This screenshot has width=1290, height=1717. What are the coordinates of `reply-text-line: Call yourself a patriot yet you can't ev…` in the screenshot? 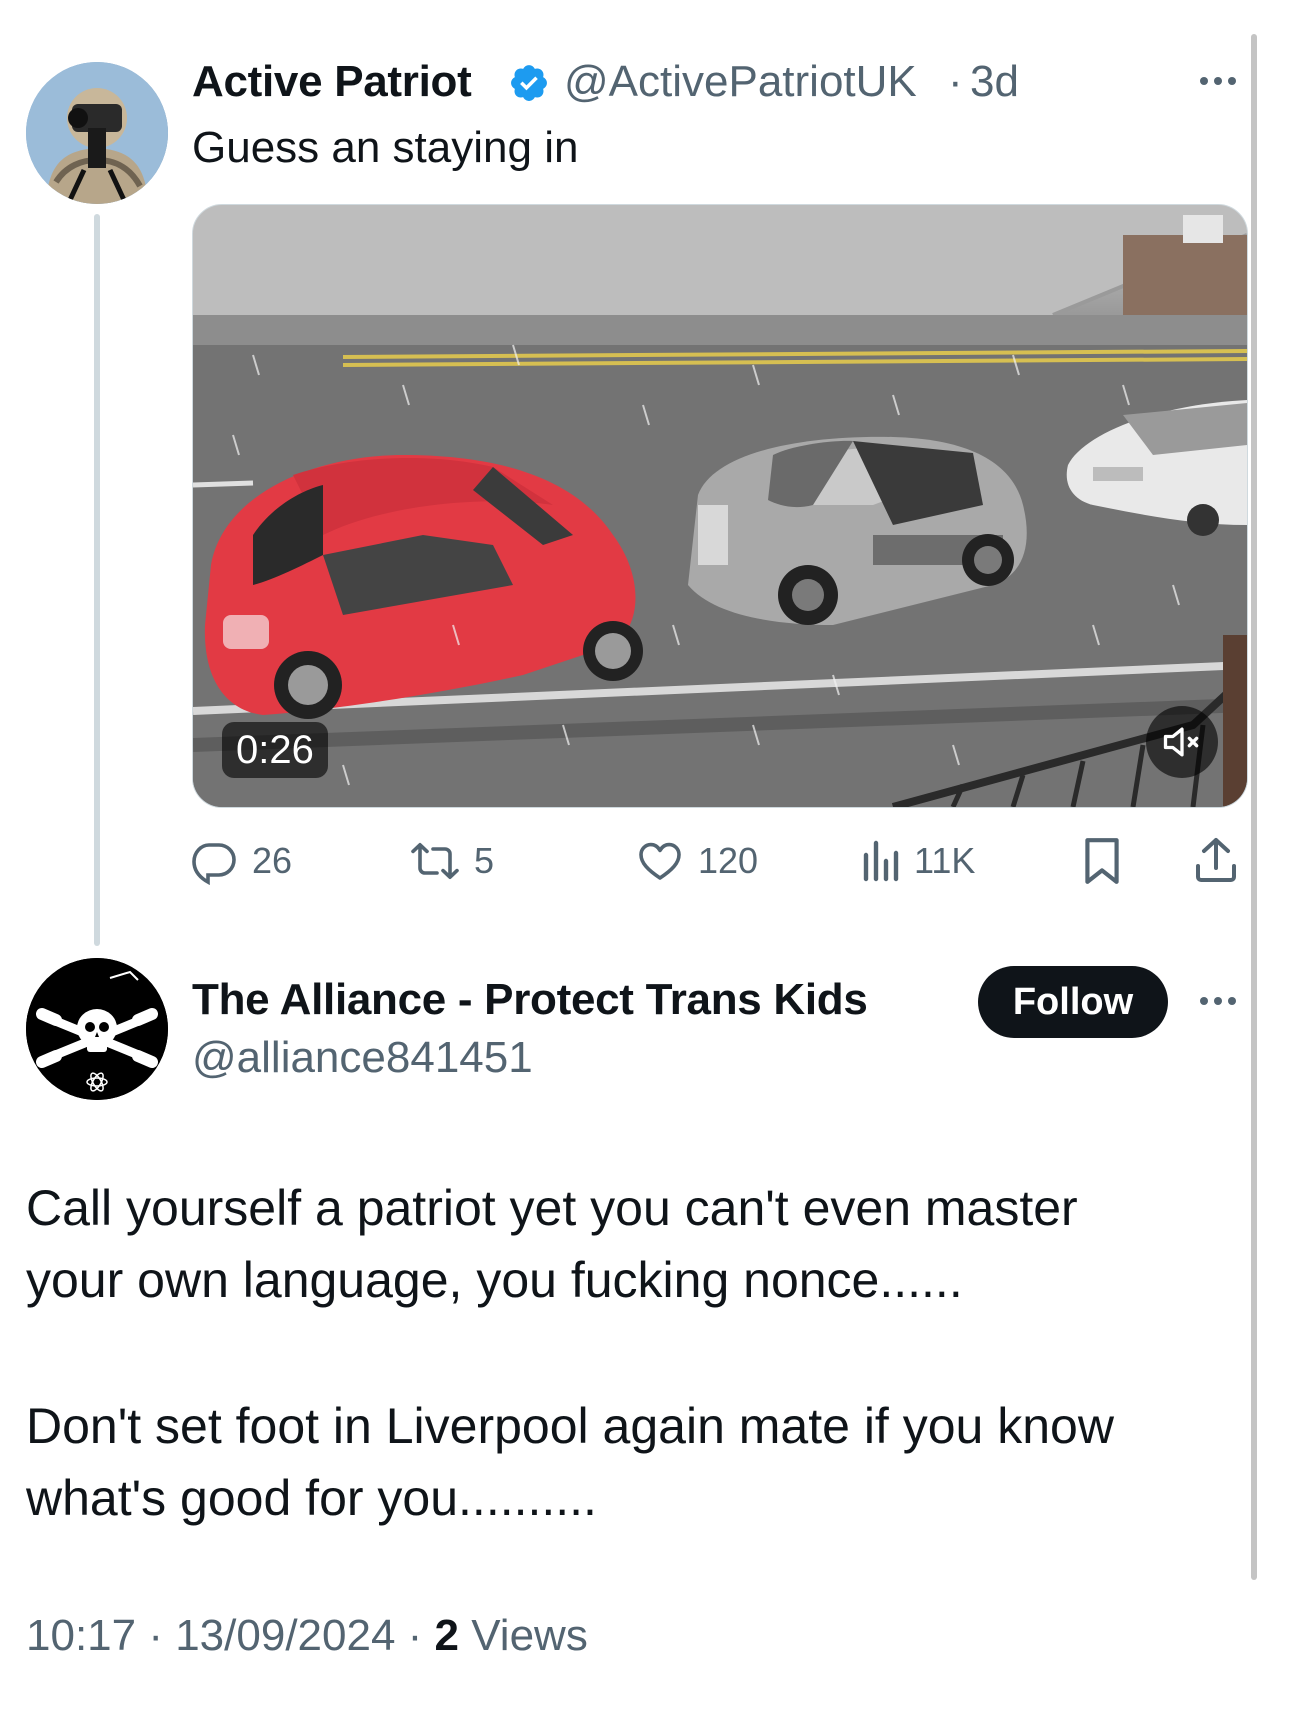 It's located at (552, 1208).